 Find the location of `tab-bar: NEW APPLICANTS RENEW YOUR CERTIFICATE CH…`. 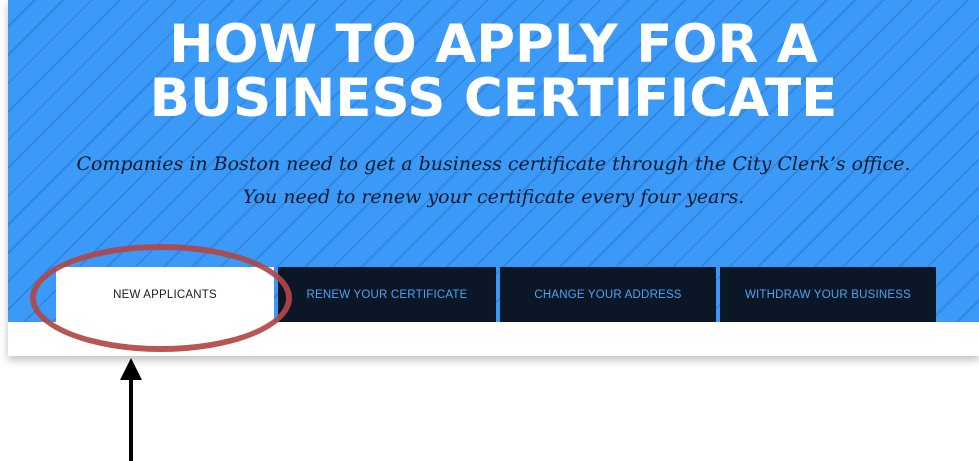

tab-bar: NEW APPLICANTS RENEW YOUR CERTIFICATE CH… is located at coordinates (498, 294).